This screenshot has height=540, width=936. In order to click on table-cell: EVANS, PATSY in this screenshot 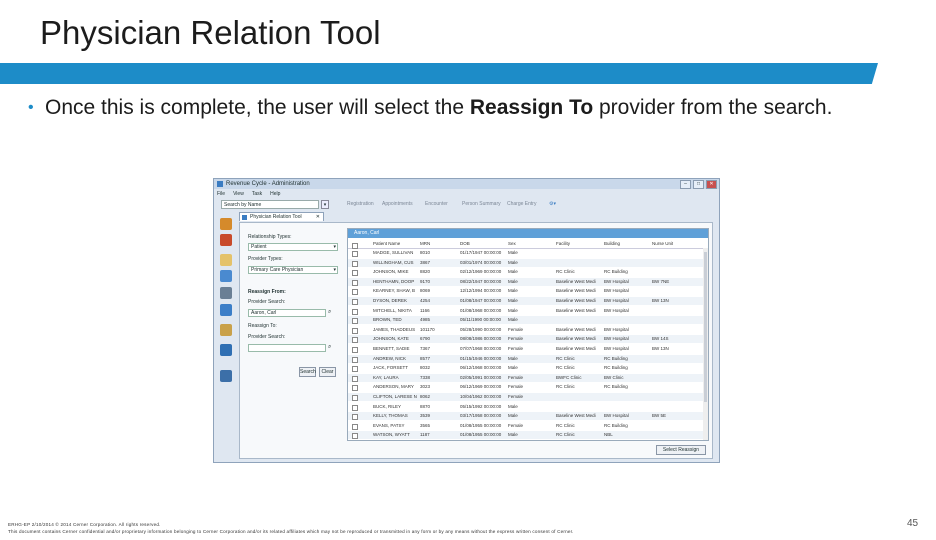, I will do `click(389, 425)`.